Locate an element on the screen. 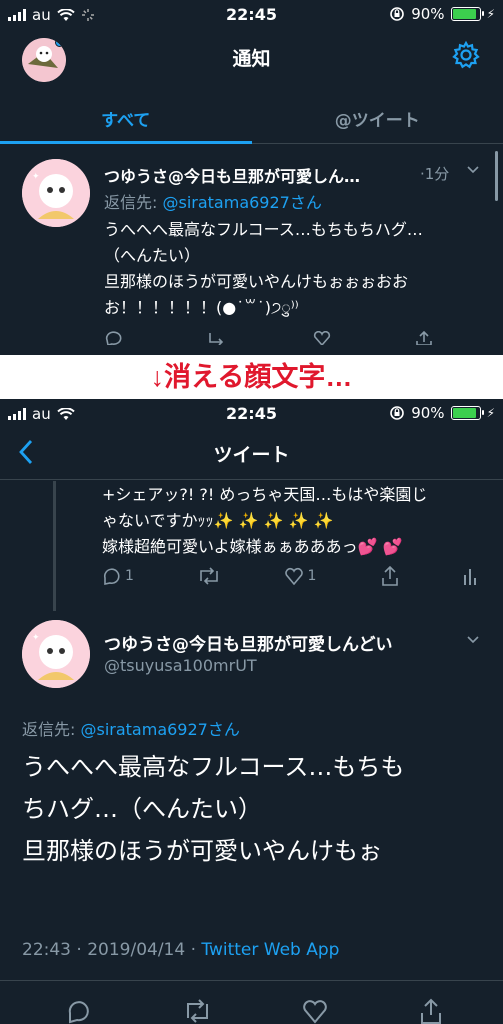 This screenshot has height=1024, width=503. tweet-line: ゃないですかｯｯ✨ ✨ ✨ ✨ ✨ is located at coordinates (218, 520).